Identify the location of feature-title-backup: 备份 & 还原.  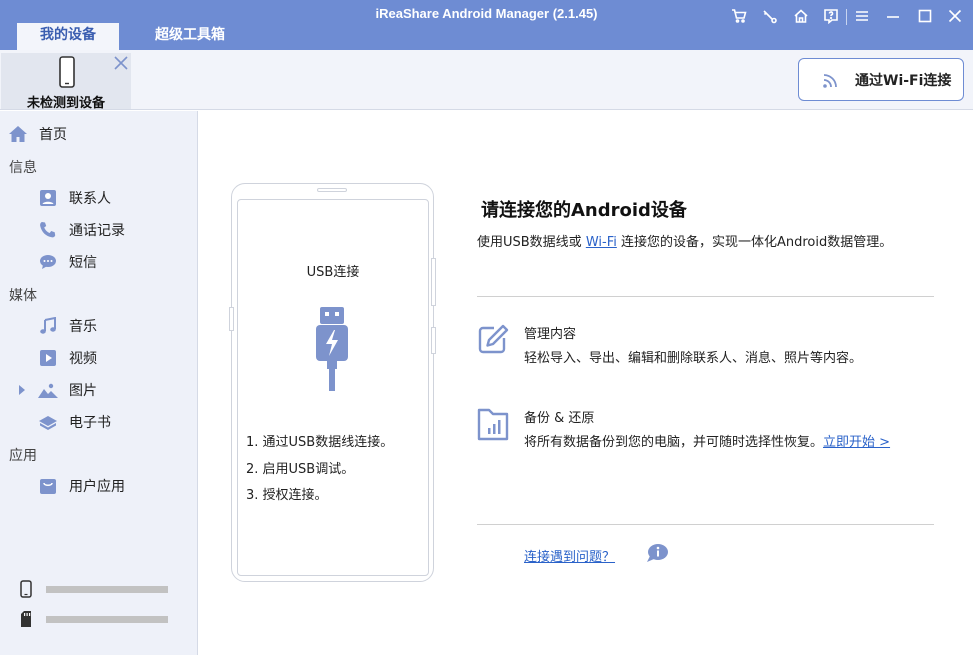
(559, 418).